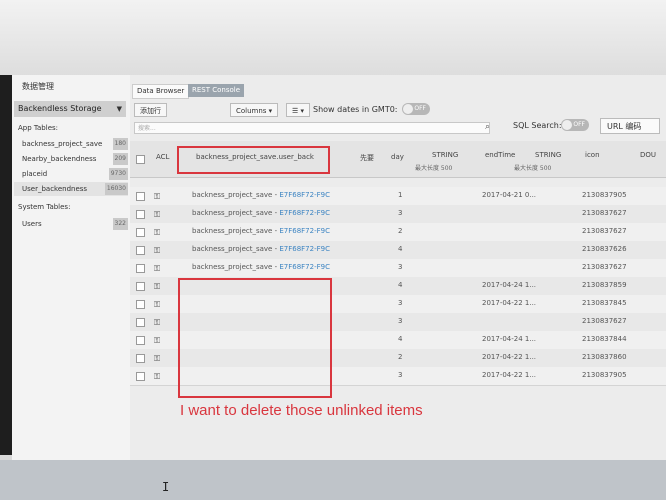 This screenshot has width=666, height=500. I want to click on icon-cell: 2130837844, so click(604, 339).